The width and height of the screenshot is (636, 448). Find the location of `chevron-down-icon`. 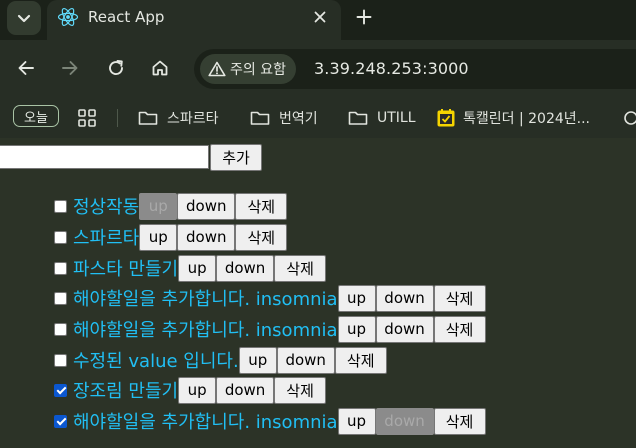

chevron-down-icon is located at coordinates (24, 18).